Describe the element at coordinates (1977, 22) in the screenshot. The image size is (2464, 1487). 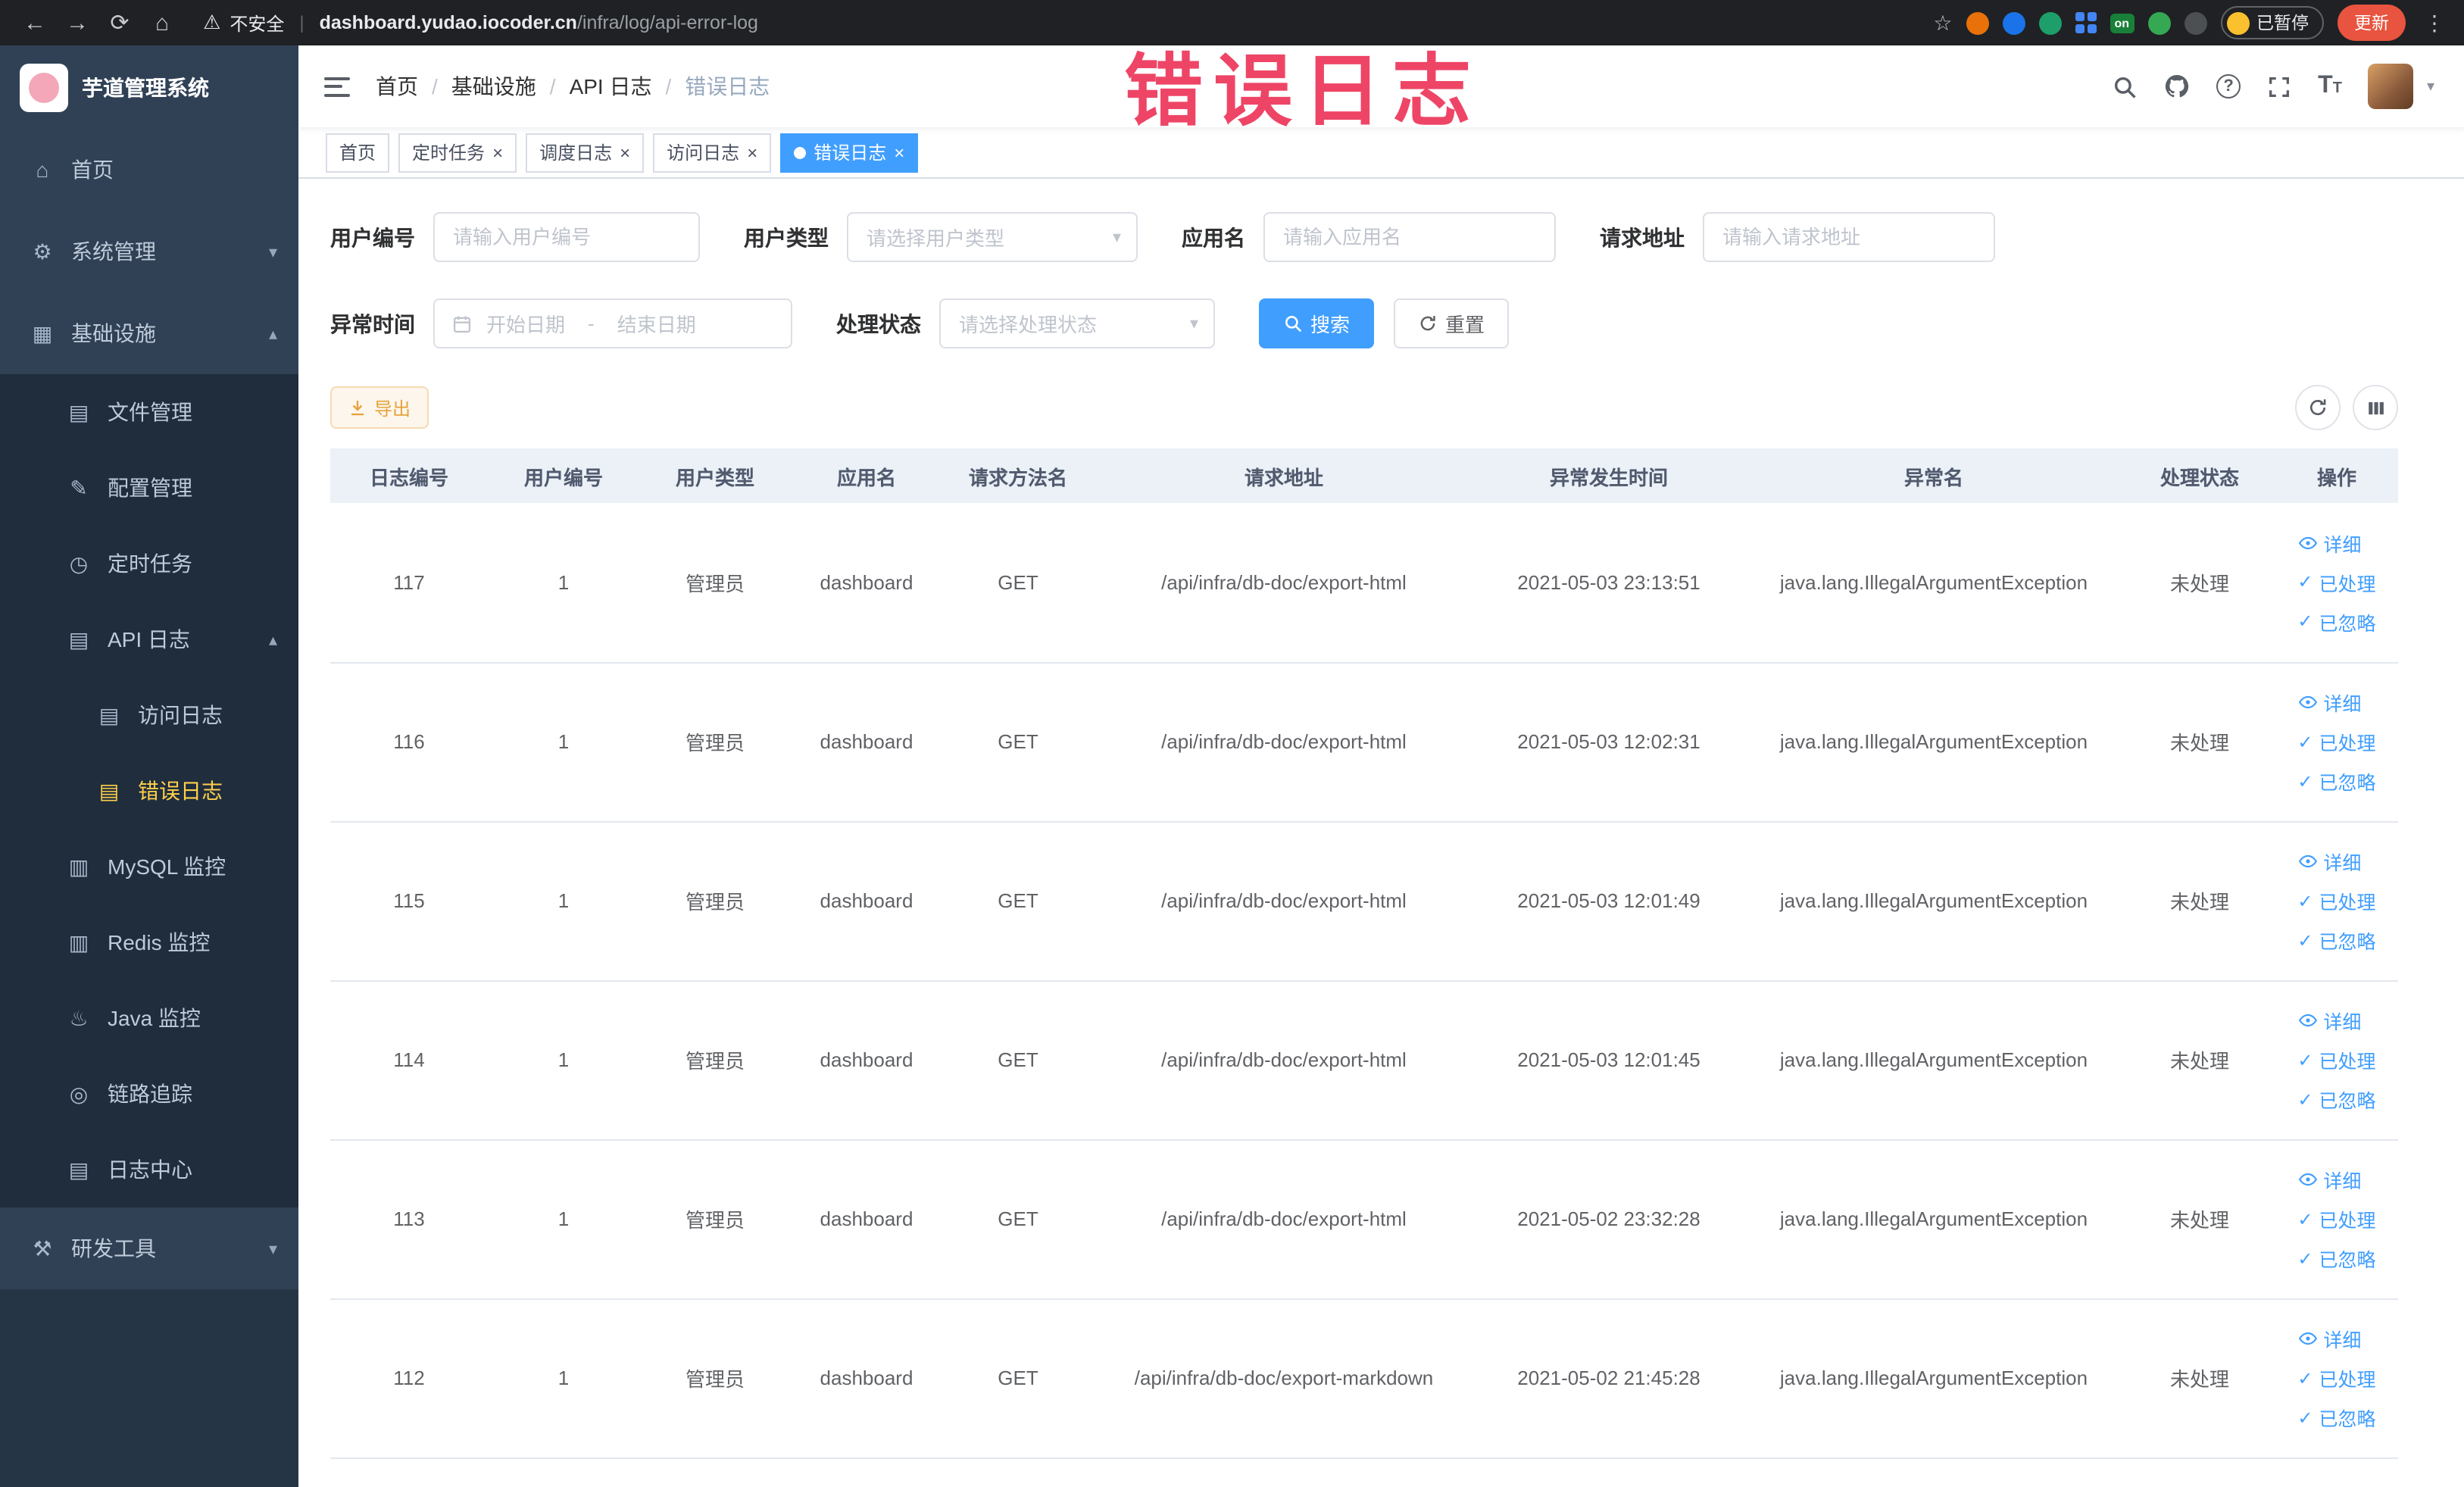
I see `extension-orange-icon` at that location.